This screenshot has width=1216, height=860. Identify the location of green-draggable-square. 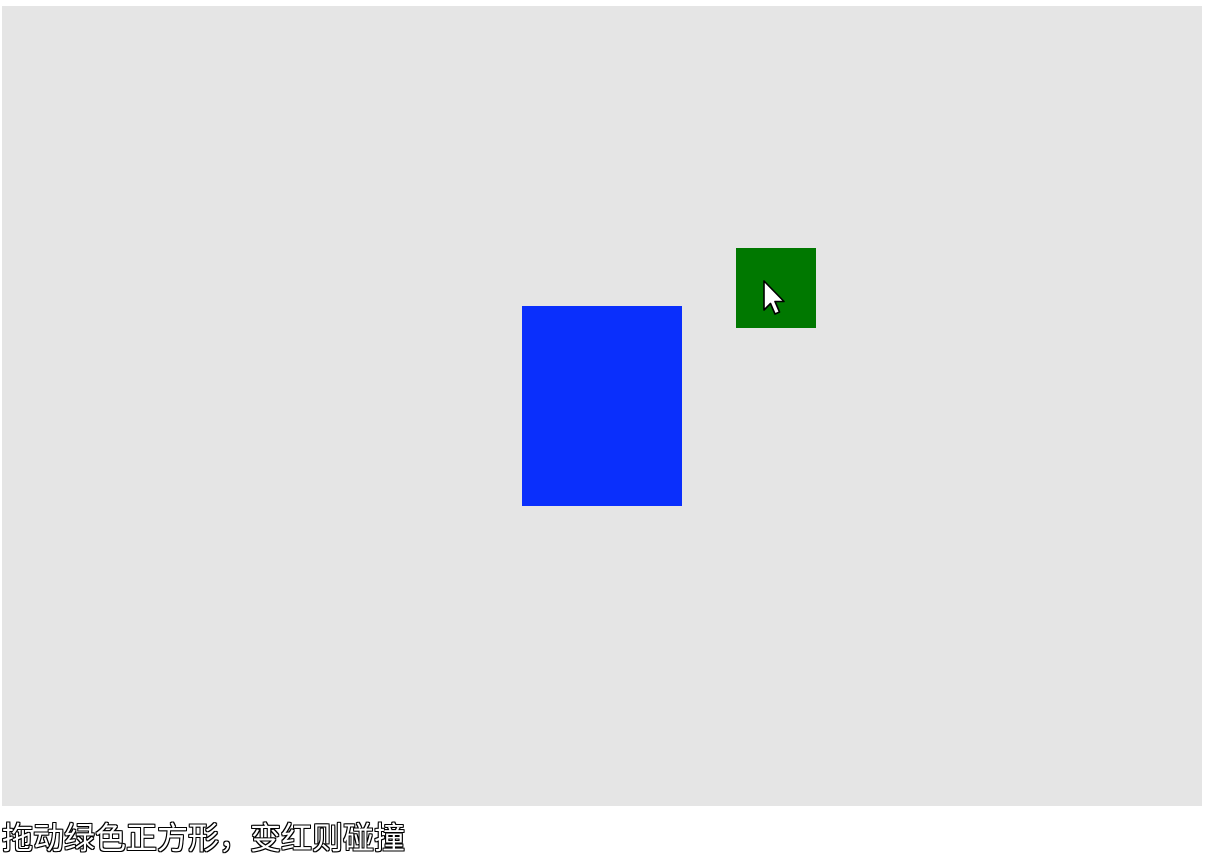
(776, 288).